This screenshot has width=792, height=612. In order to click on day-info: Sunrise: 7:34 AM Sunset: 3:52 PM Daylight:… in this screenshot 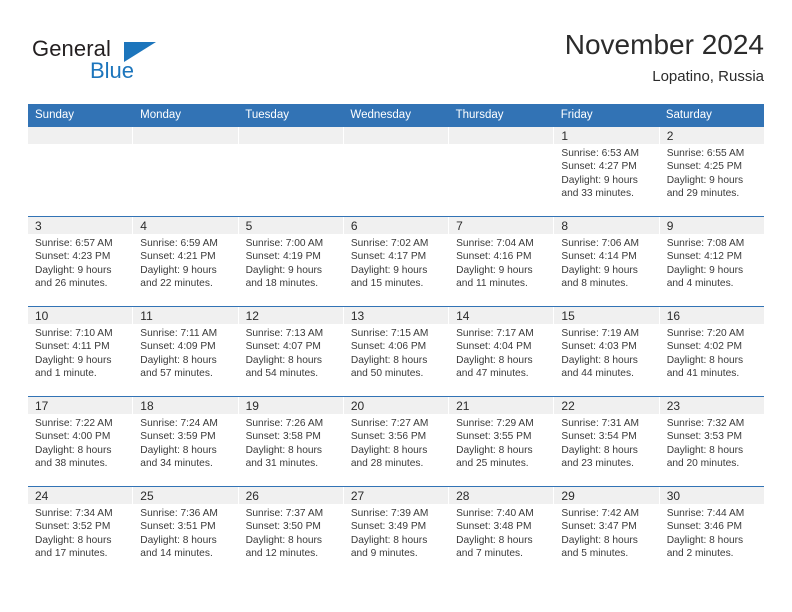, I will do `click(80, 532)`.